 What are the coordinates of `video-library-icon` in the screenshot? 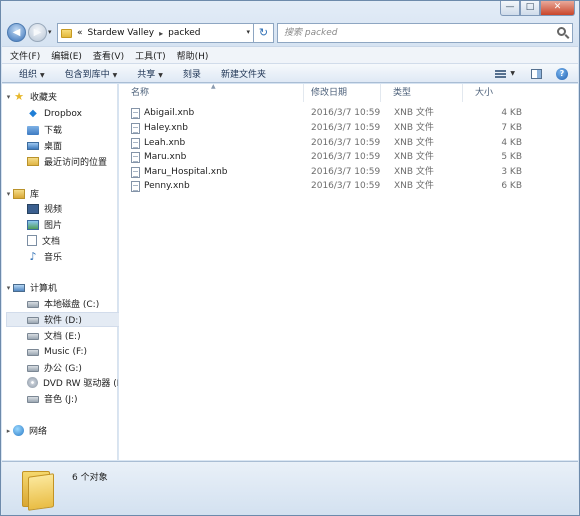 It's located at (33, 208).